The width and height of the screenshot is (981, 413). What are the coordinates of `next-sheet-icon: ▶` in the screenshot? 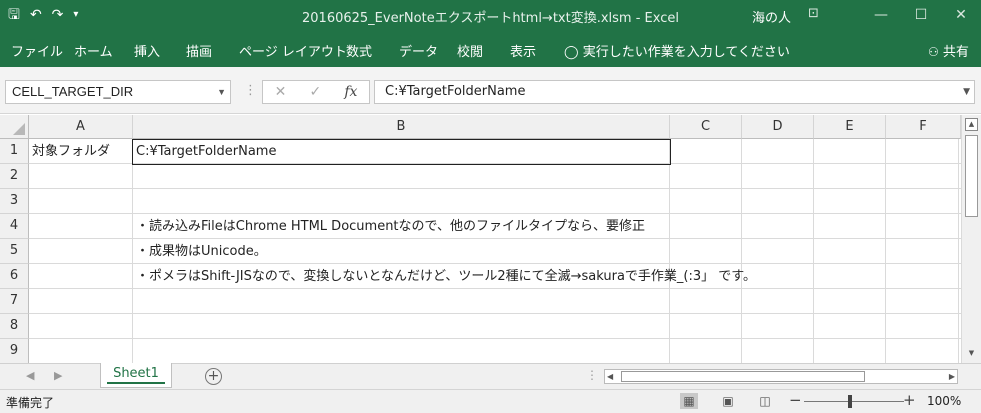 It's located at (58, 375).